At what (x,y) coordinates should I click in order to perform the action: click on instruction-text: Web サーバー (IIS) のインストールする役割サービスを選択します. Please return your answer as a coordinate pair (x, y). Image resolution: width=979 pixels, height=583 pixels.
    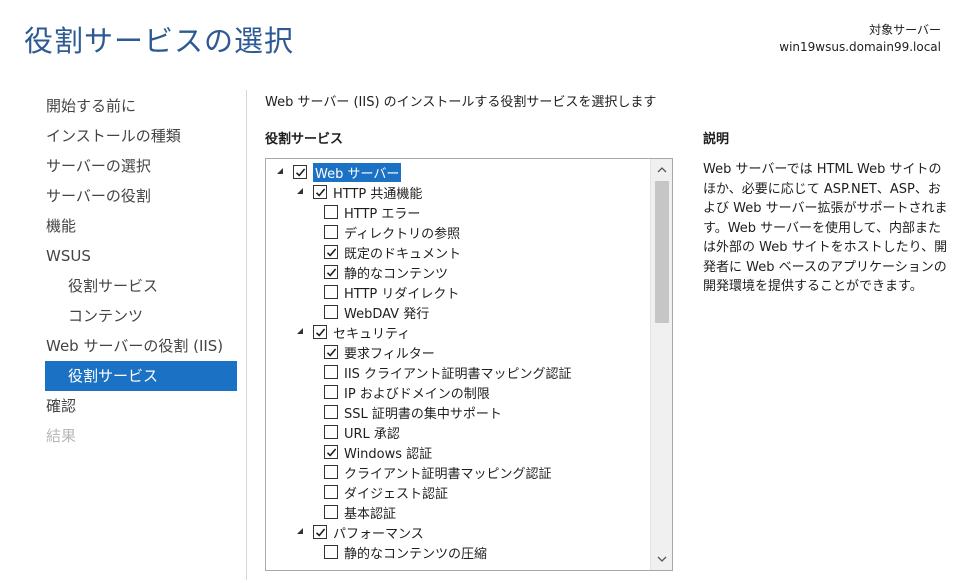
    Looking at the image, I should click on (461, 102).